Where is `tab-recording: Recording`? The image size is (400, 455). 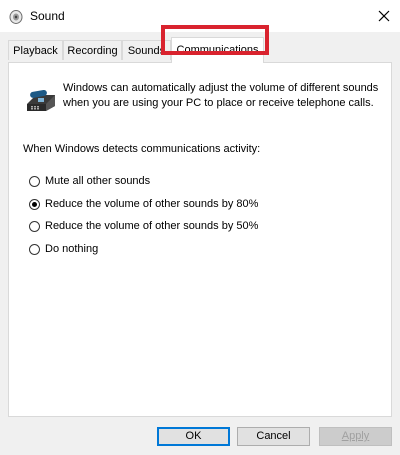 tab-recording: Recording is located at coordinates (92, 50).